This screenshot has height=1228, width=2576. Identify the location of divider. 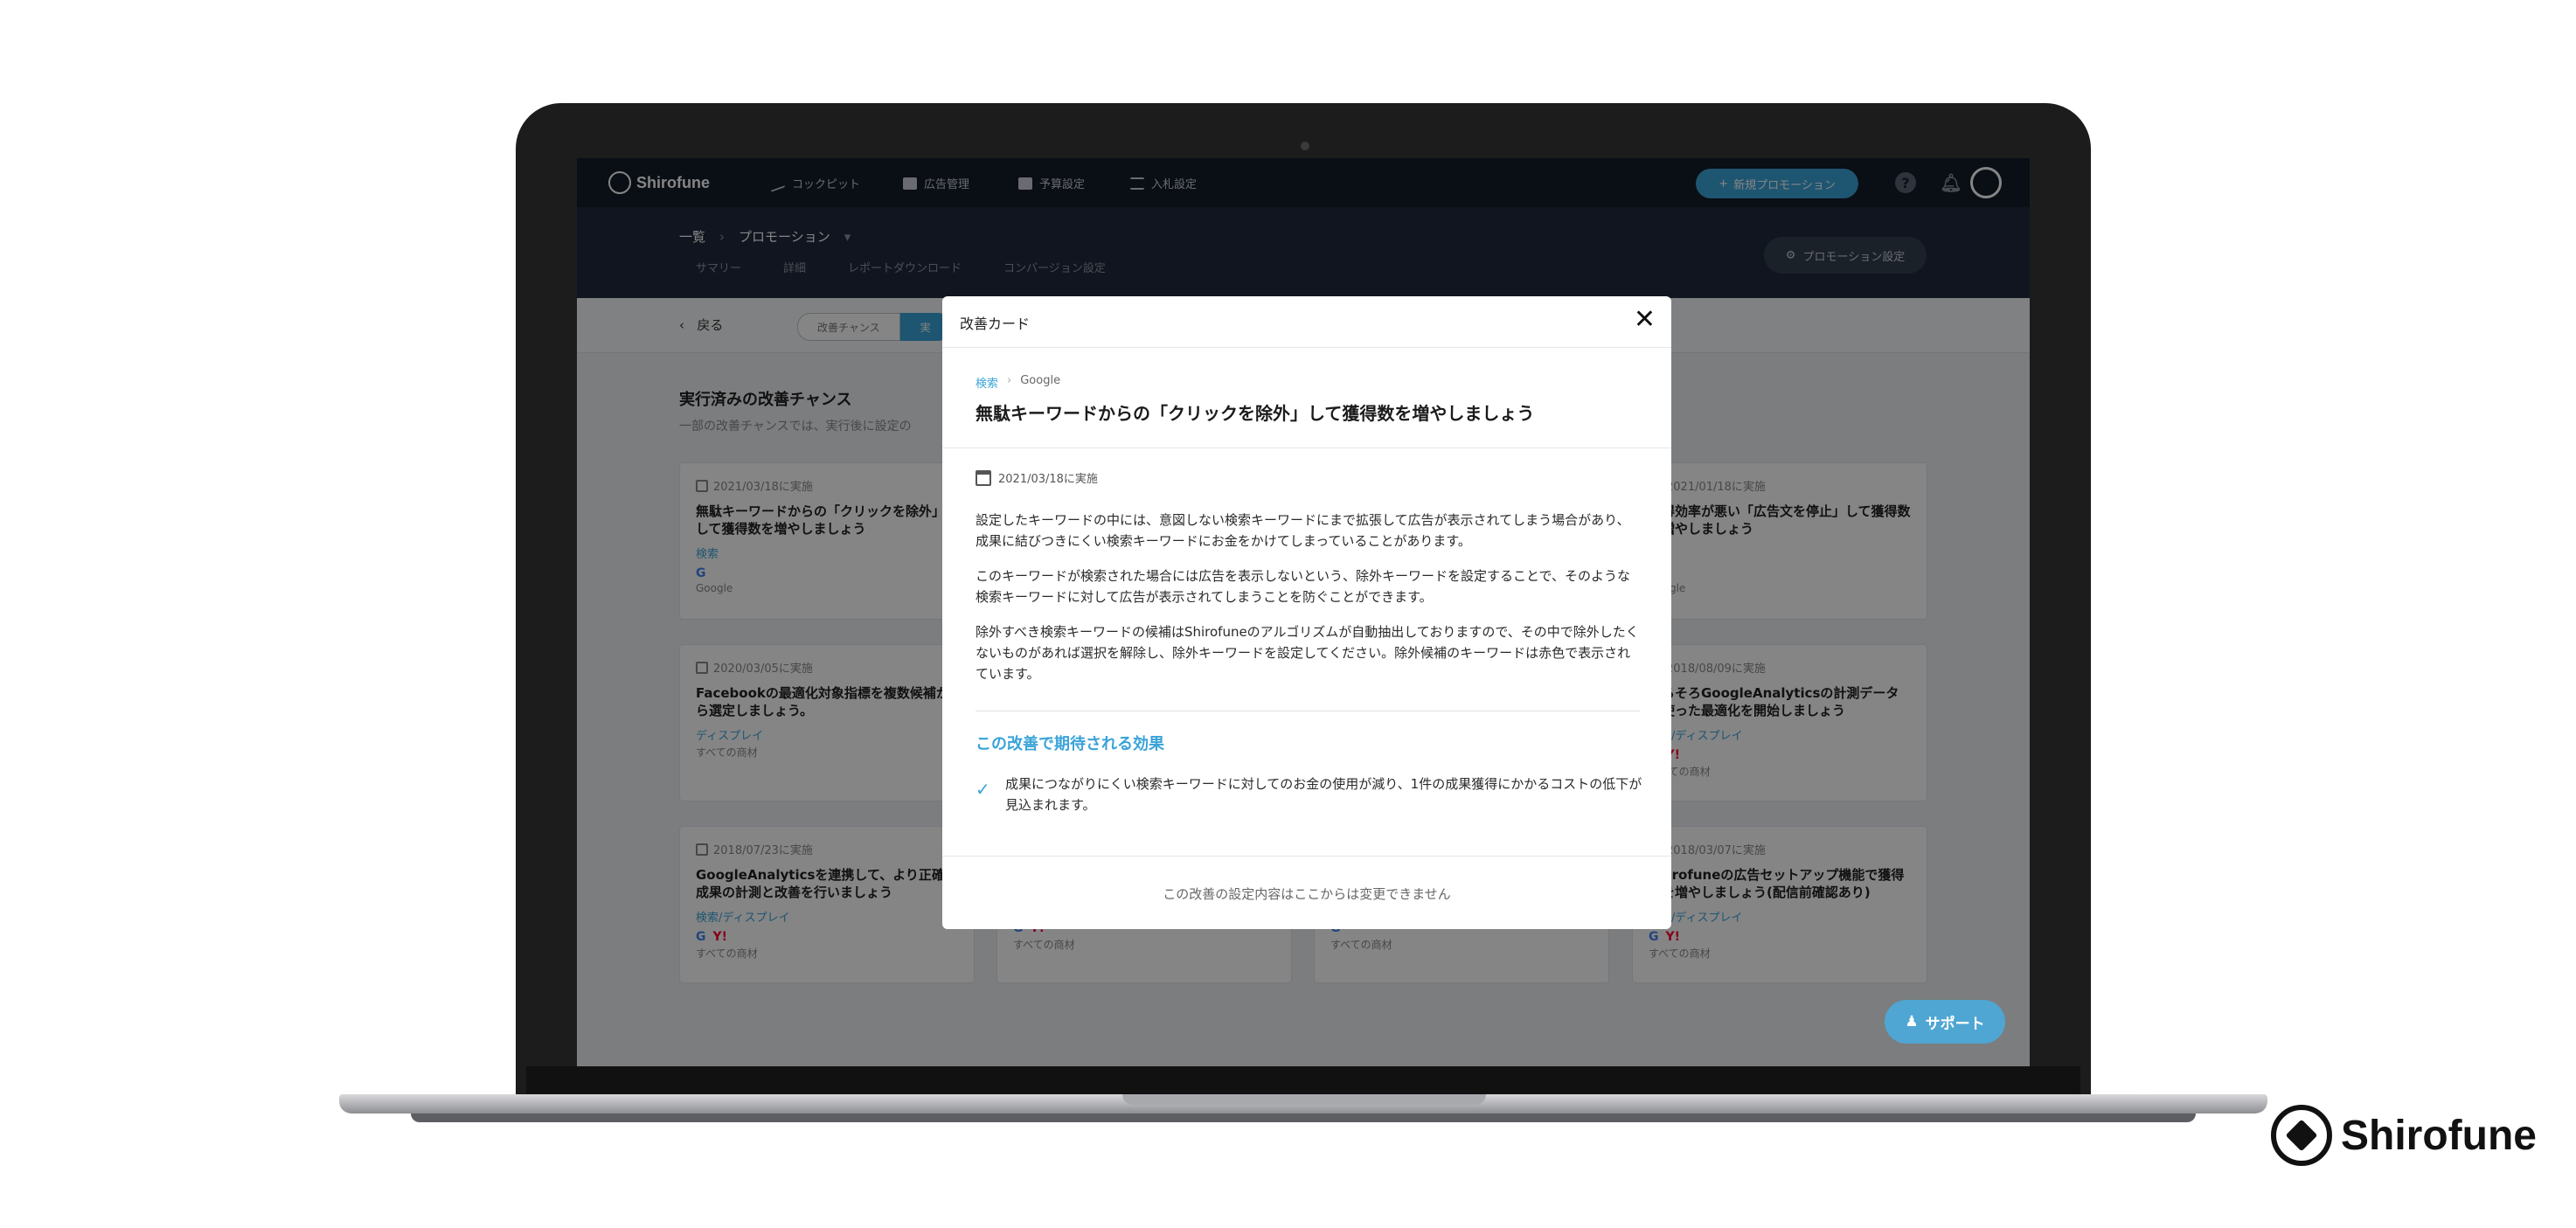
(1306, 447).